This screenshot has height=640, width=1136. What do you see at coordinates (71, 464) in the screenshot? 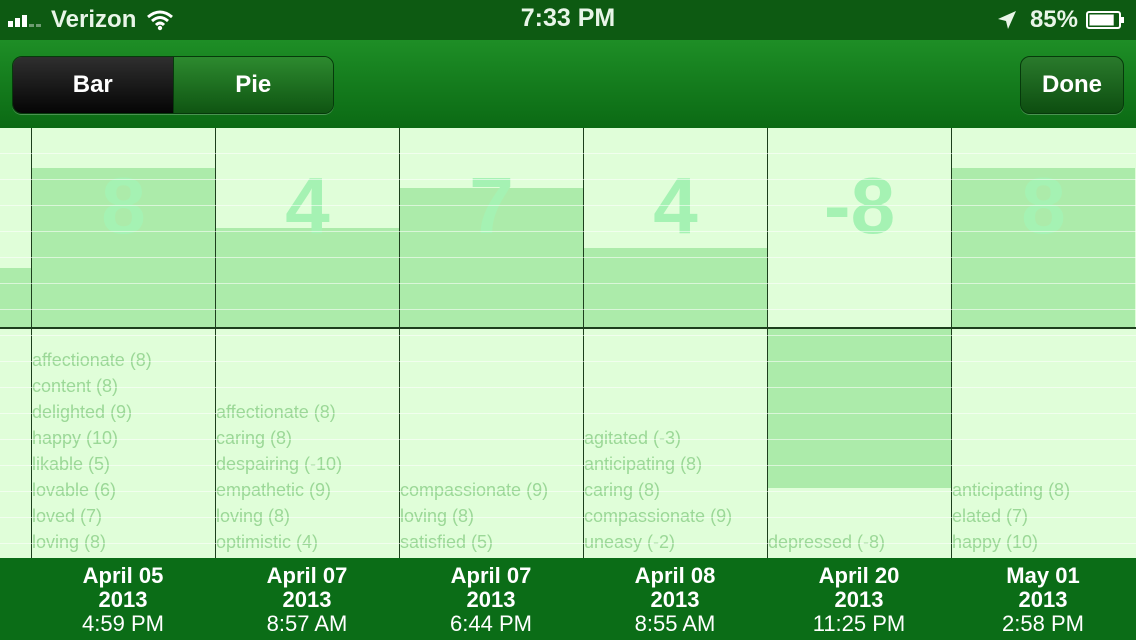
I see `mood-item: likable (5)` at bounding box center [71, 464].